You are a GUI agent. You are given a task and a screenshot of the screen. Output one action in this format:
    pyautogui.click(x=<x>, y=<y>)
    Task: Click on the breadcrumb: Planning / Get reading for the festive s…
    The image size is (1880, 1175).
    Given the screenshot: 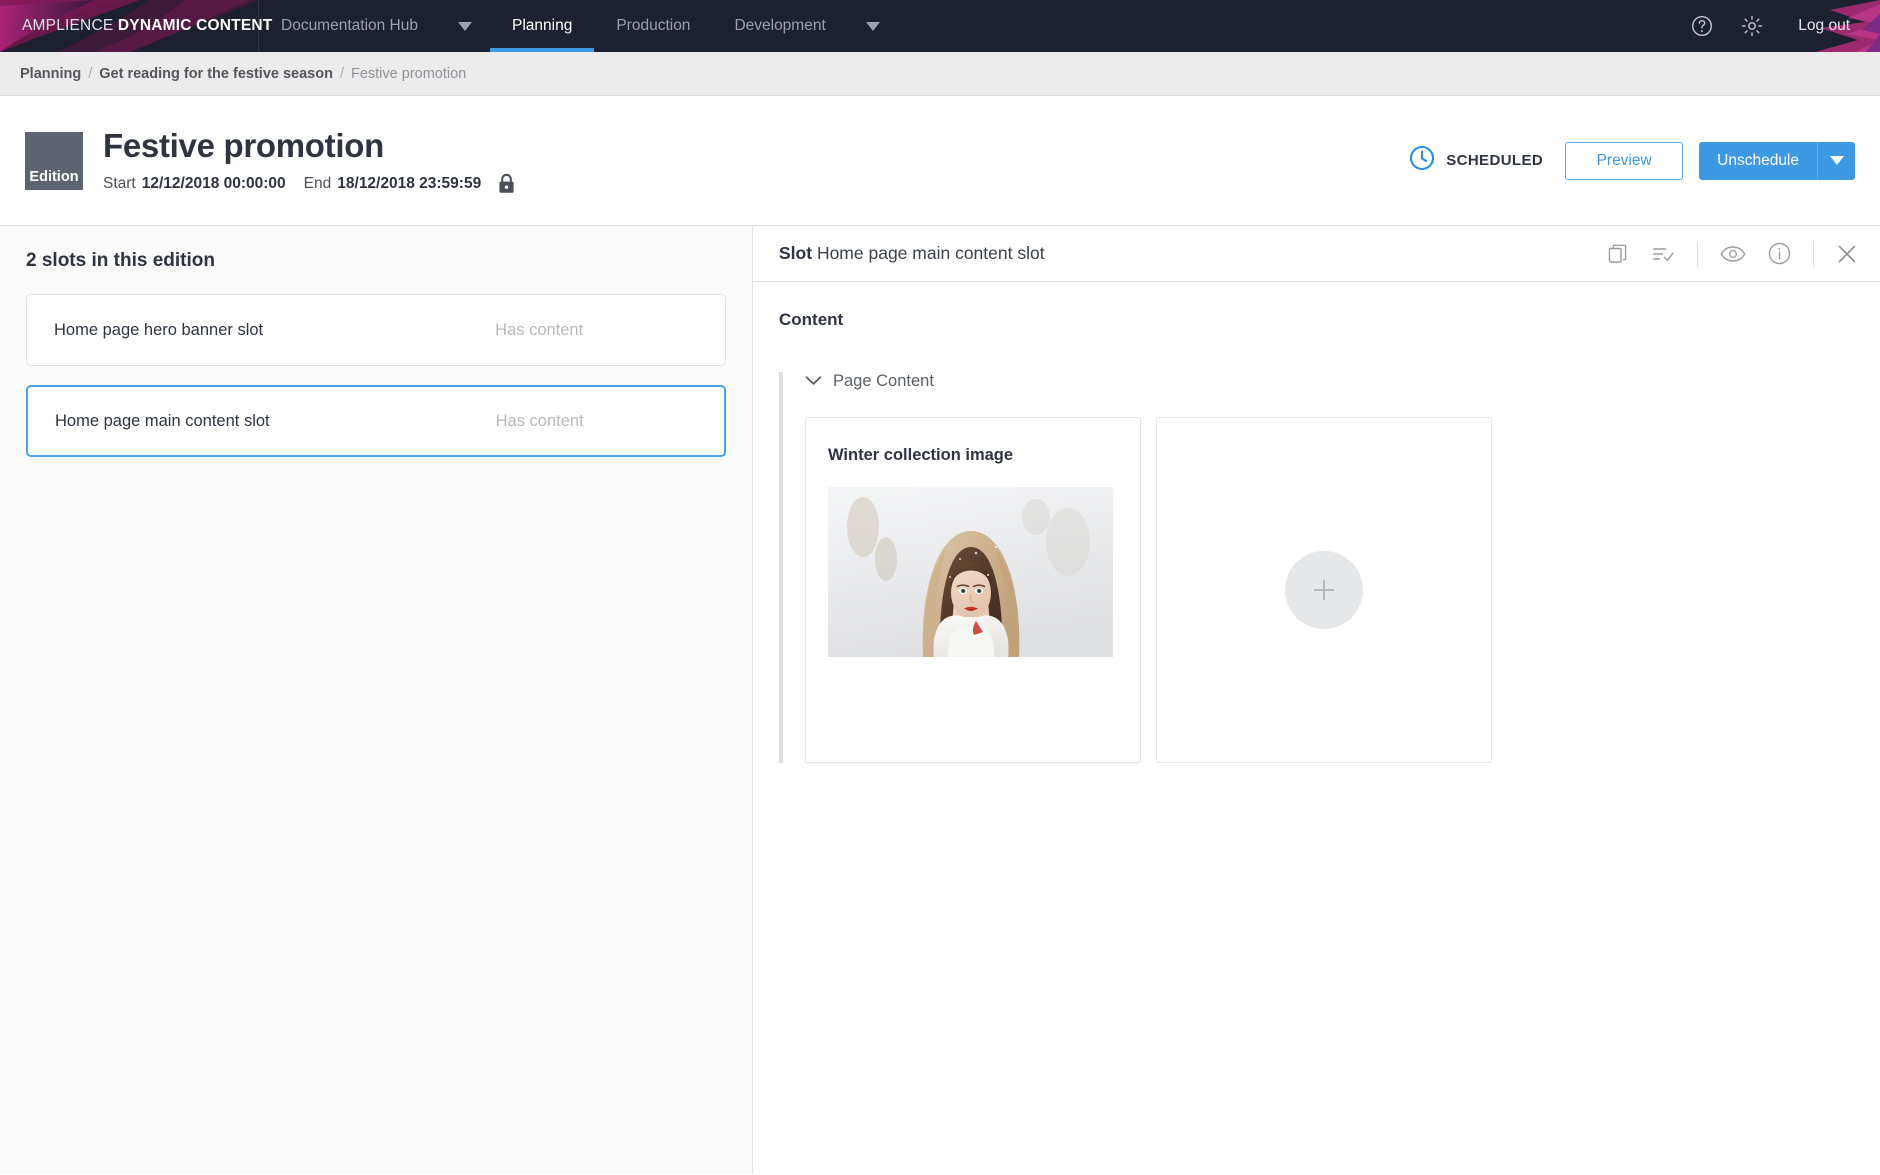 What is the action you would take?
    pyautogui.click(x=940, y=74)
    